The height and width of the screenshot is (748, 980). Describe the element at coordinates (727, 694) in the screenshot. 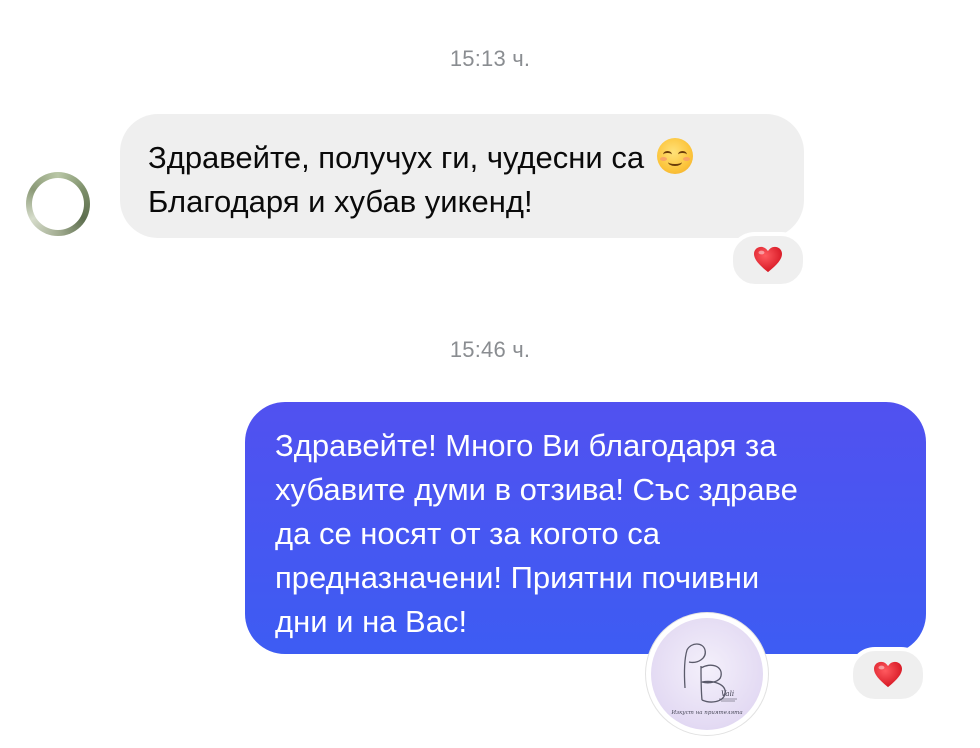

I see `logo-brand: Vali` at that location.